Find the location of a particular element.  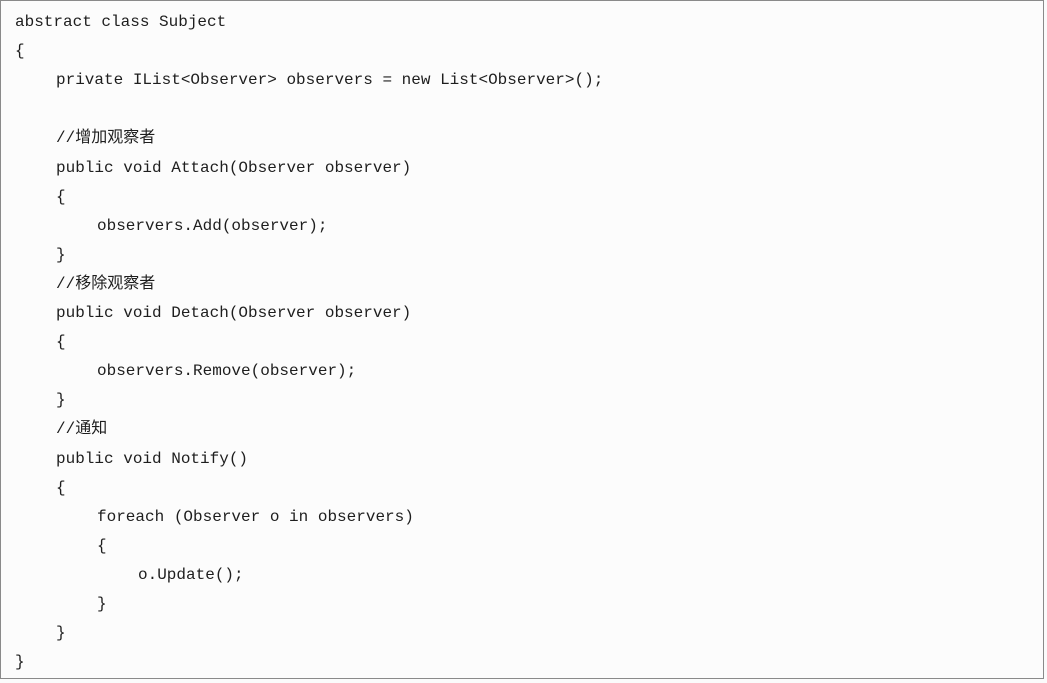

code-line: observers.Add(observer); is located at coordinates (212, 225).